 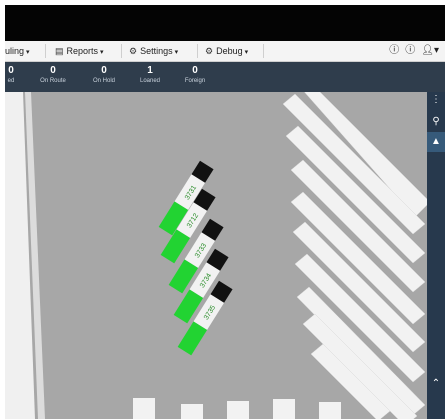 I want to click on reports-menu: ▤ Reports ▾, so click(x=79, y=51).